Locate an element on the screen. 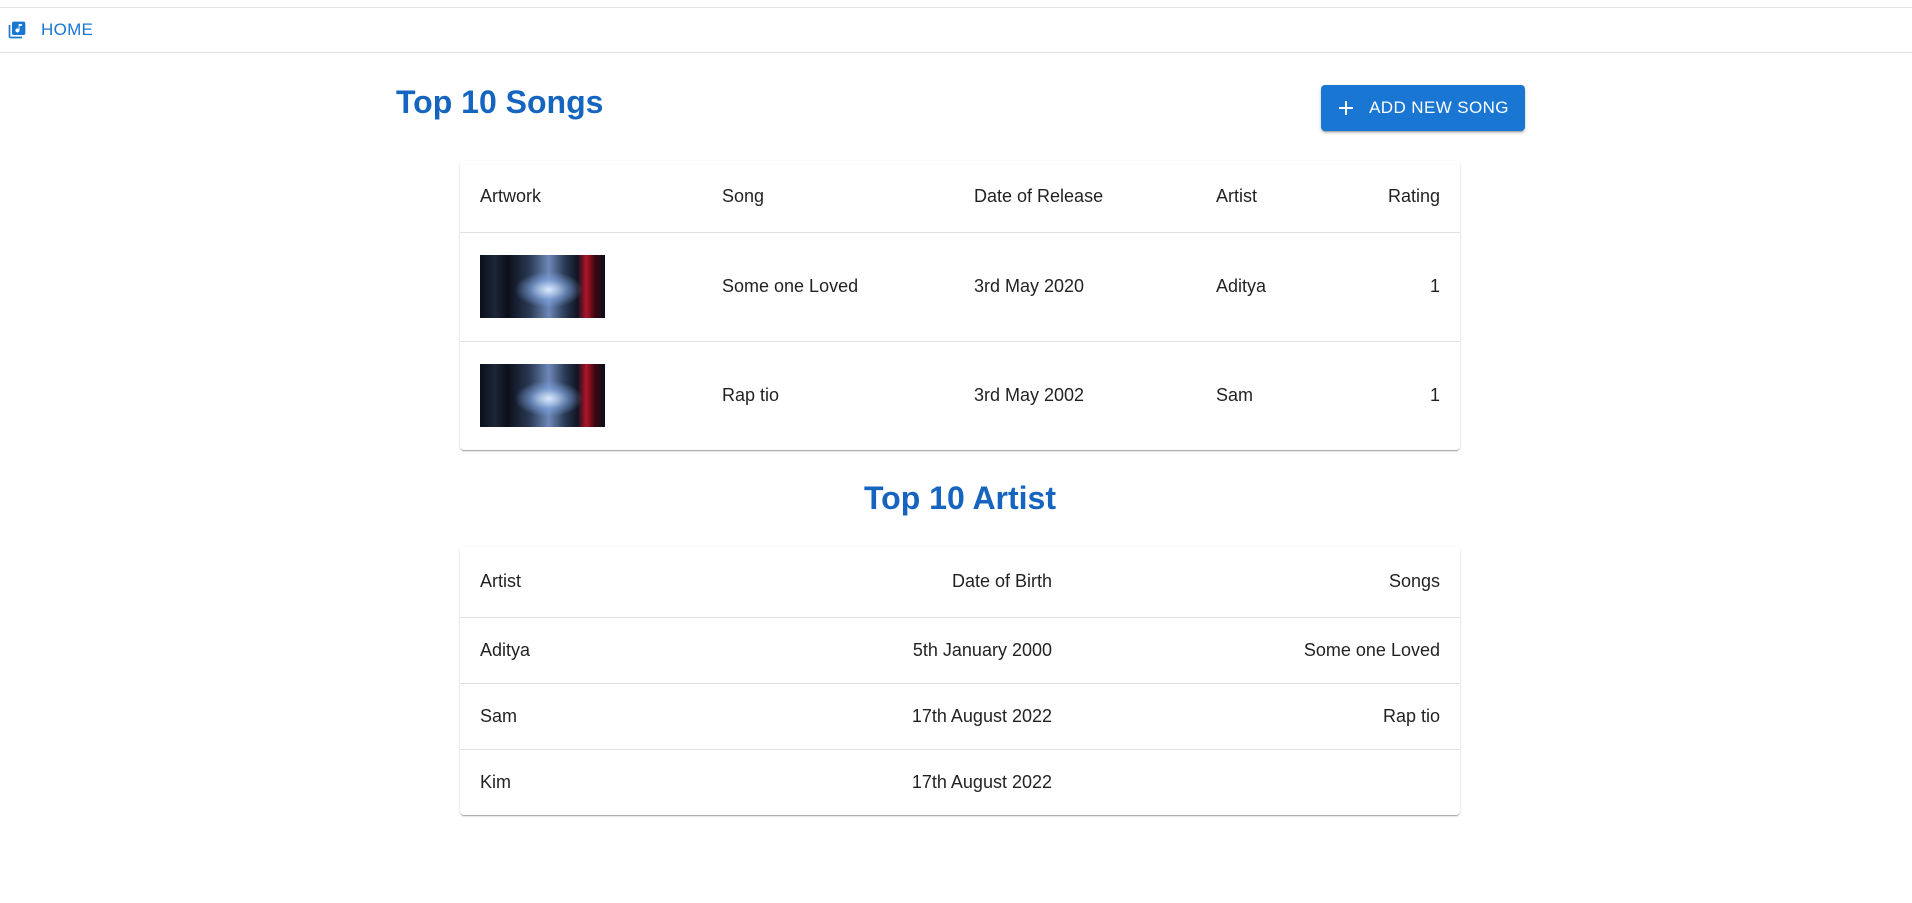 Image resolution: width=1912 pixels, height=903 pixels. table-row: Aditya 5th January 2000 Some one Loved is located at coordinates (960, 650).